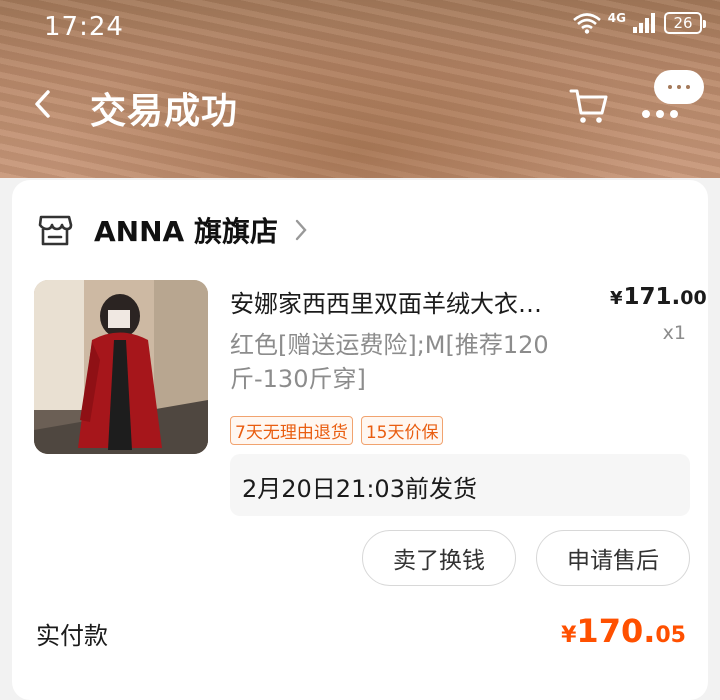  Describe the element at coordinates (389, 362) in the screenshot. I see `product-spec: 红色[赠送运费险];M[推荐120斤-130斤穿]` at that location.